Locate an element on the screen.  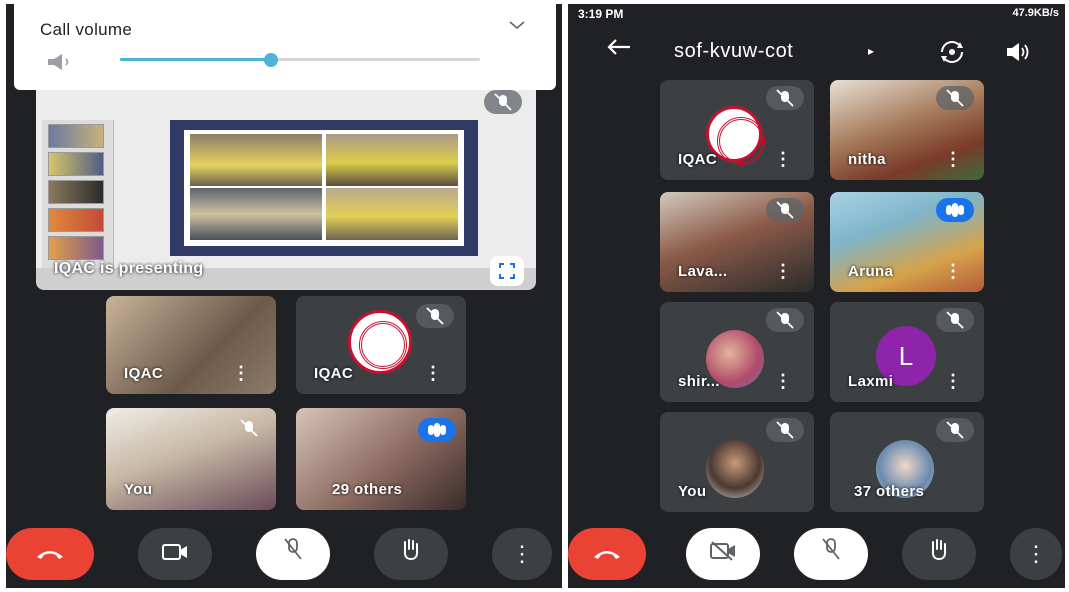
meeting-code: sof-kvuw-cot is located at coordinates (733, 51).